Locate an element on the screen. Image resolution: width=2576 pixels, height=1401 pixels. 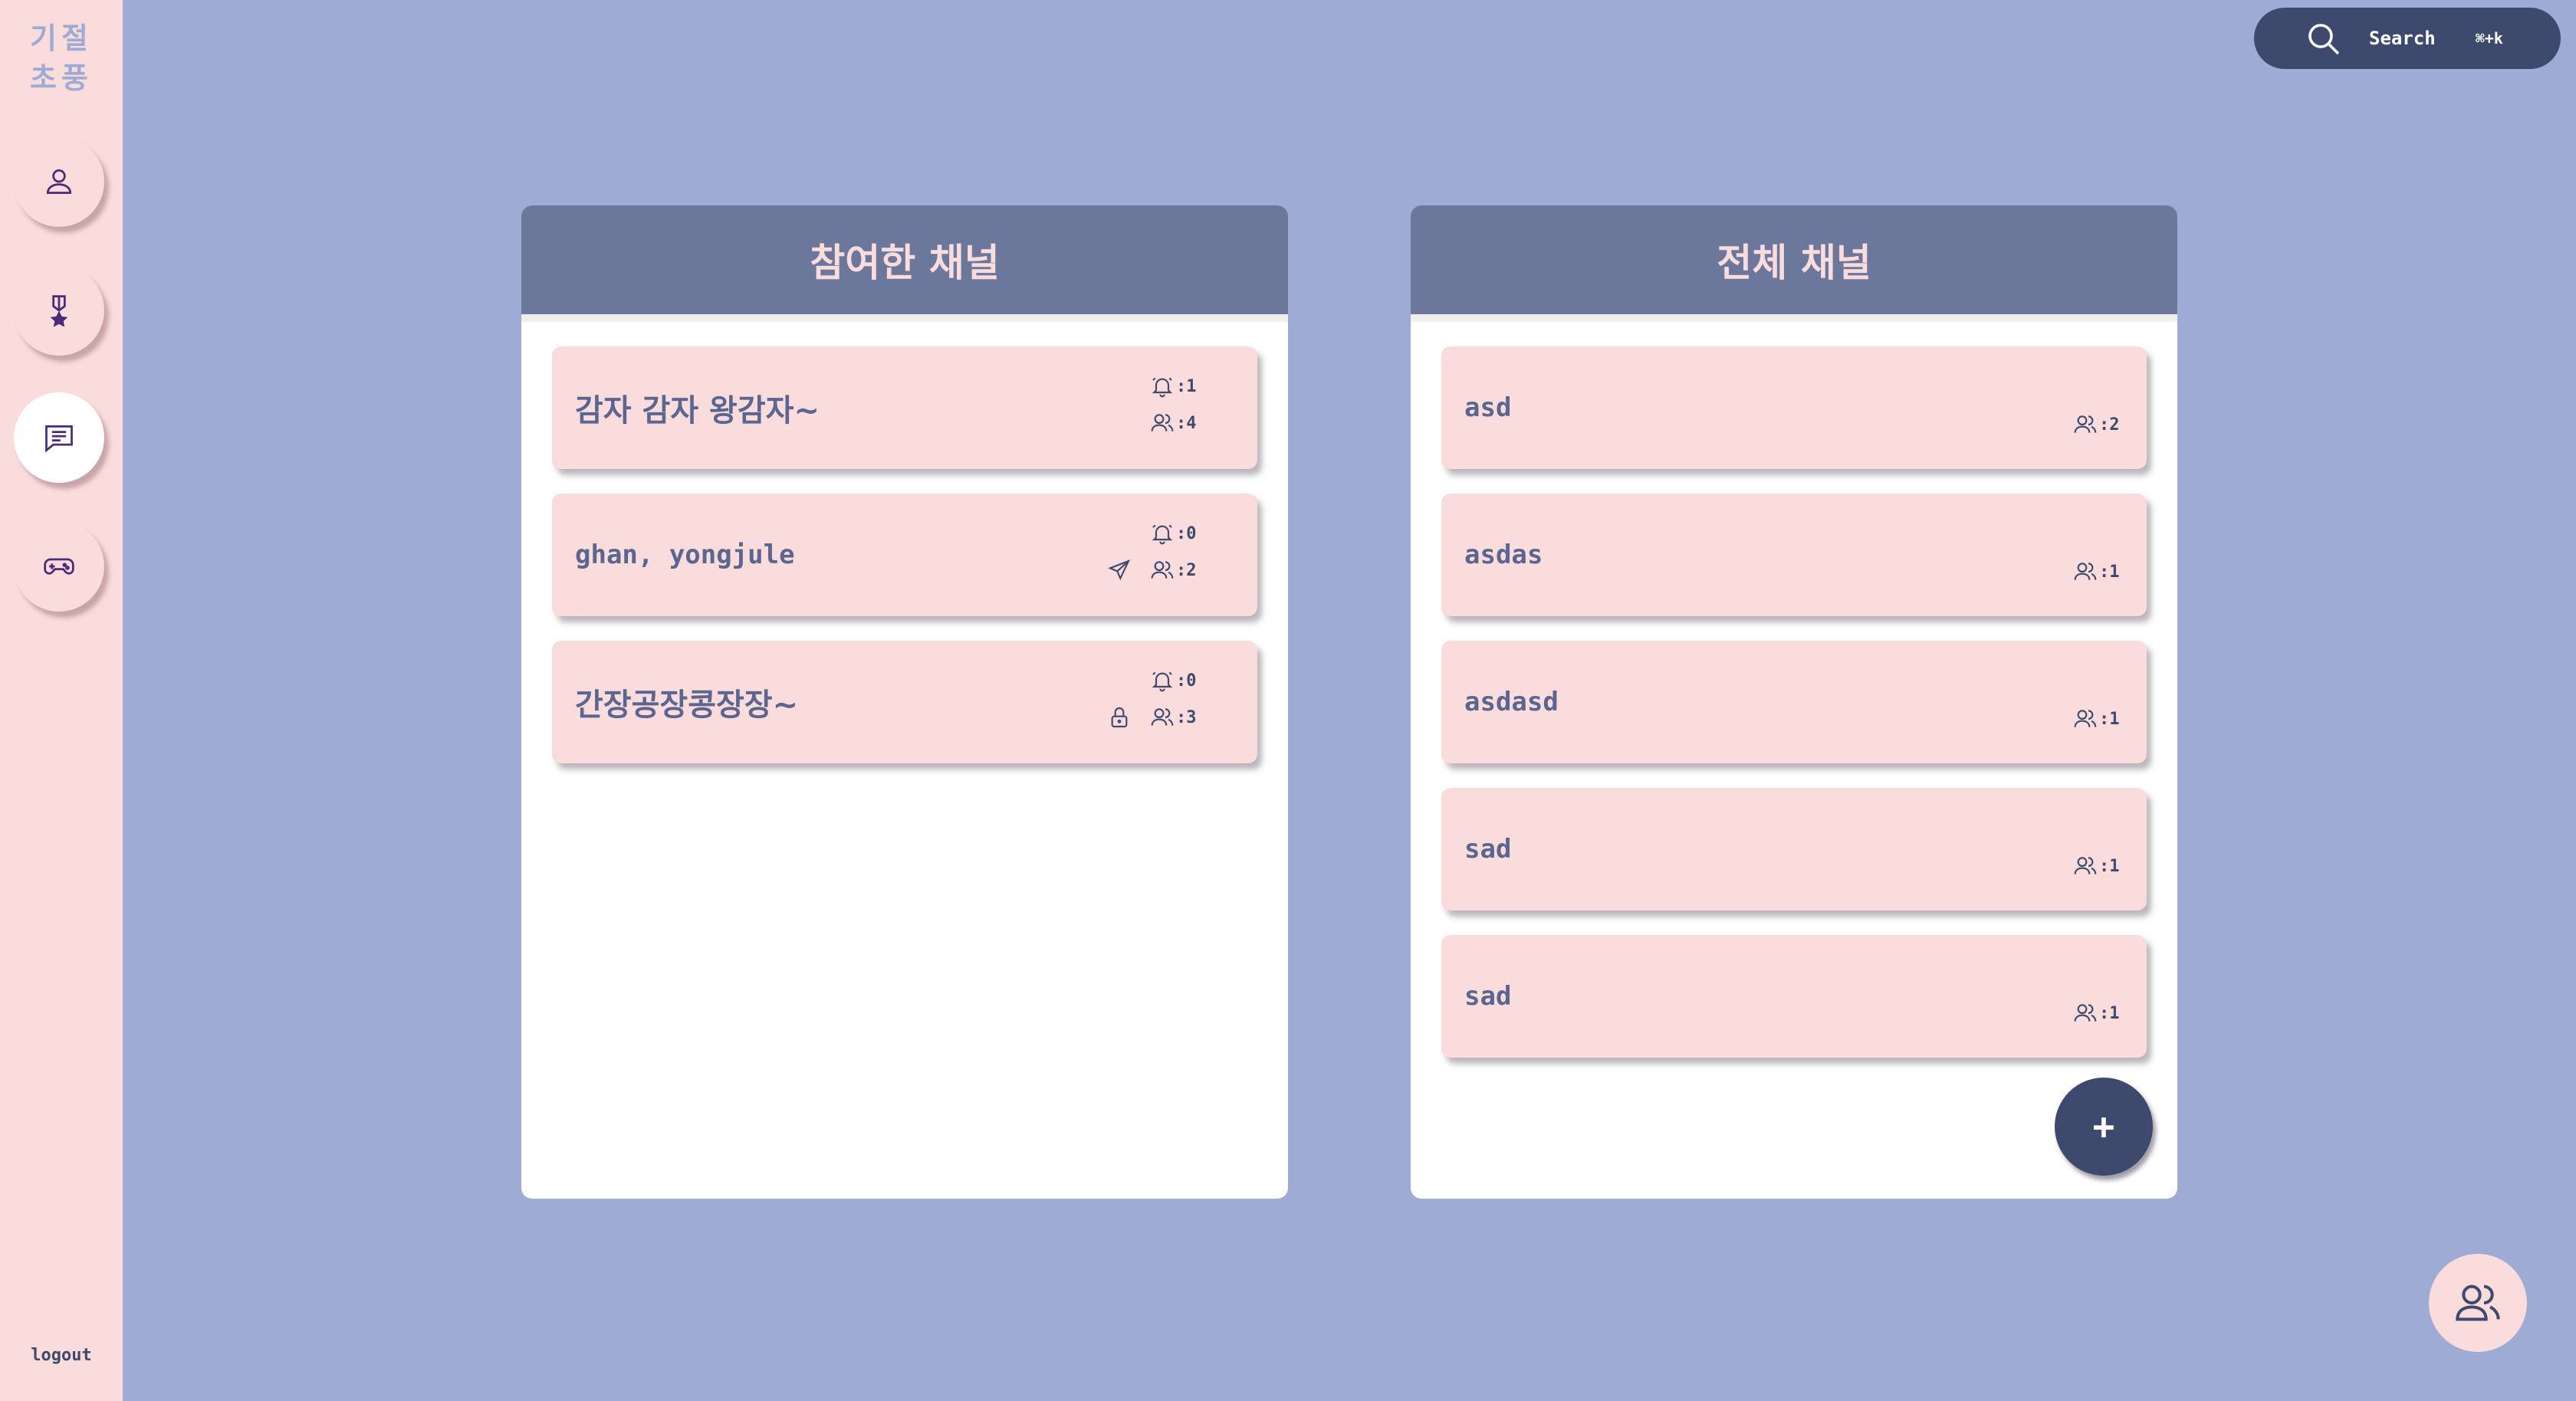
search-label: Search is located at coordinates (2402, 38).